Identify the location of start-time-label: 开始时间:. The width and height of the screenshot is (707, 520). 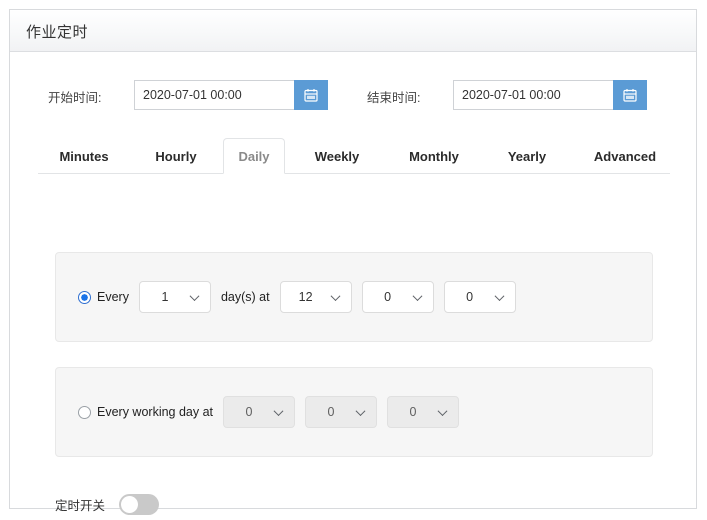
(75, 98).